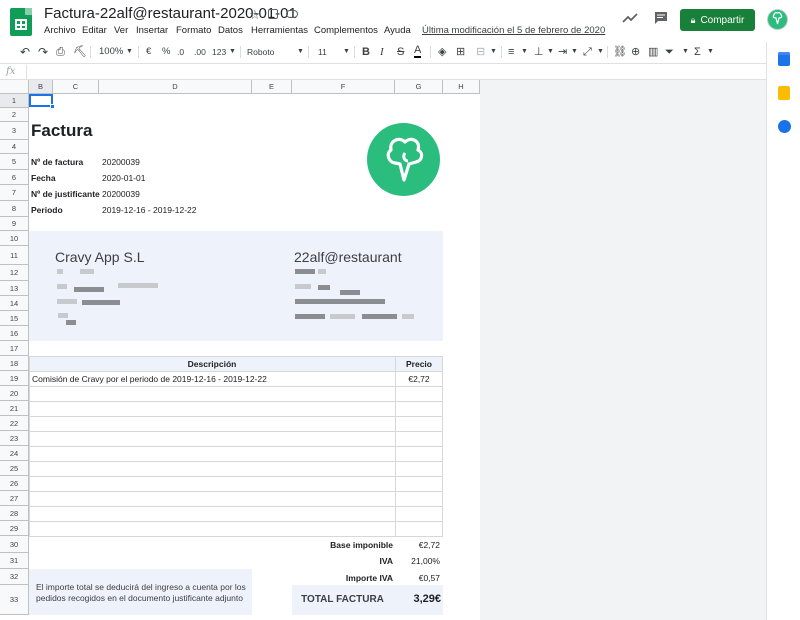 Image resolution: width=800 pixels, height=620 pixels. What do you see at coordinates (14, 193) in the screenshot?
I see `row-header-7: 7` at bounding box center [14, 193].